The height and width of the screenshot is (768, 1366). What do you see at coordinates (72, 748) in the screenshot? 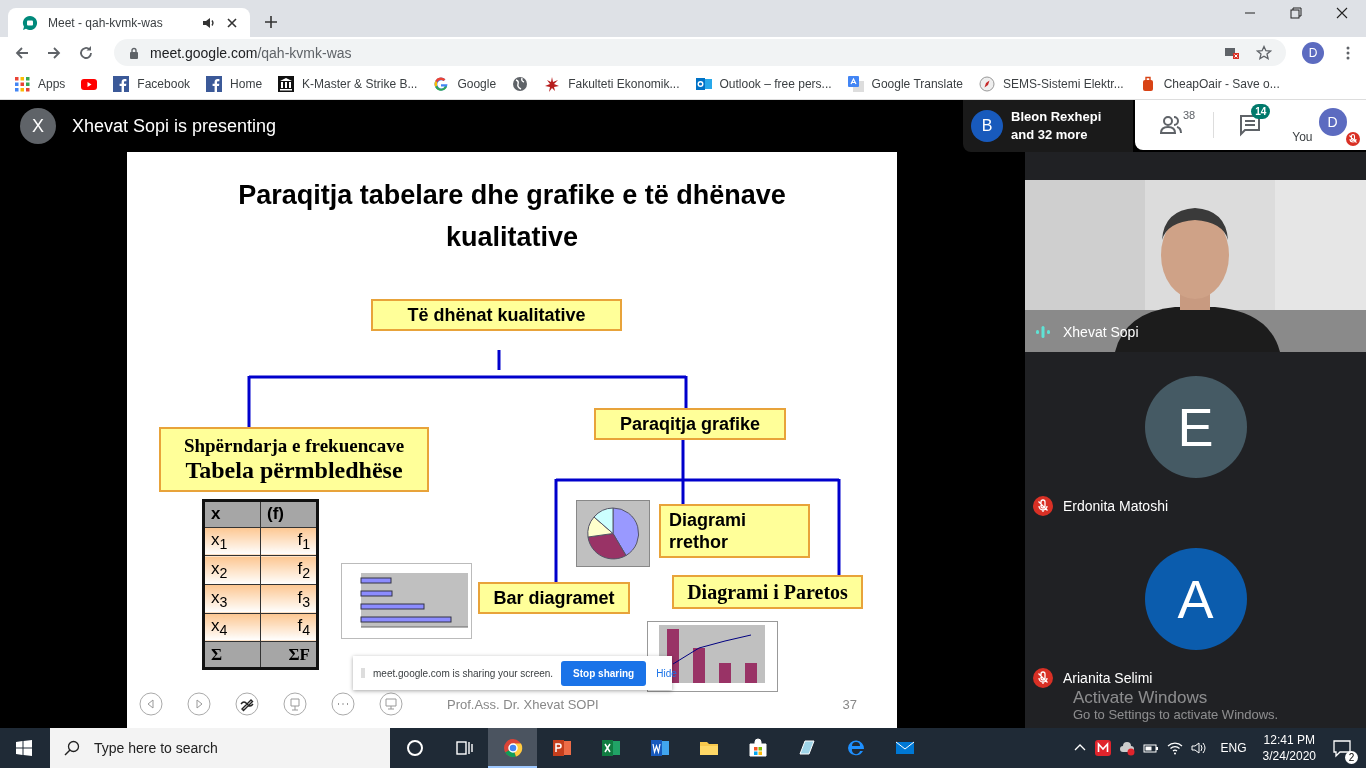
I see `search-icon` at bounding box center [72, 748].